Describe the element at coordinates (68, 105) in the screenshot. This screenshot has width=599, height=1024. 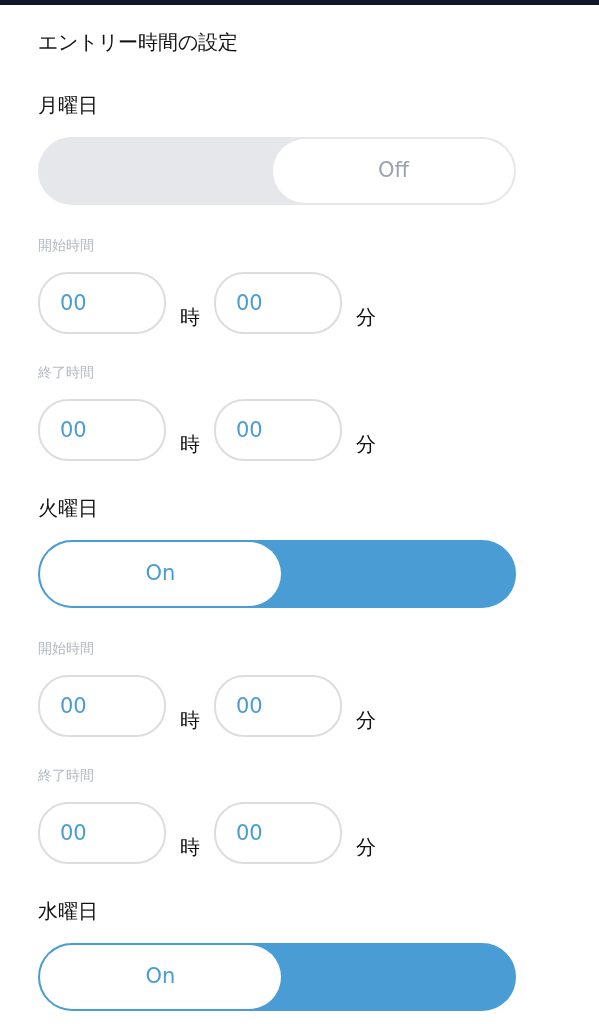
I see `day-label: 月曜日` at that location.